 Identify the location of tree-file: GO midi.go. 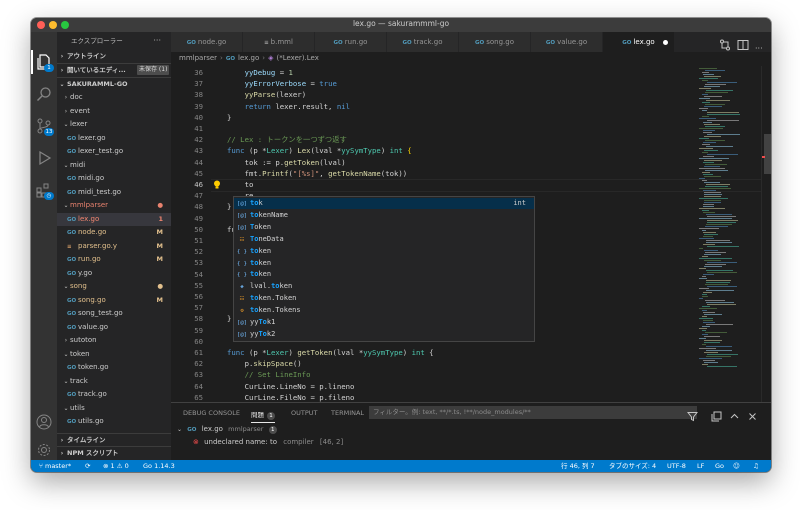
(114, 179).